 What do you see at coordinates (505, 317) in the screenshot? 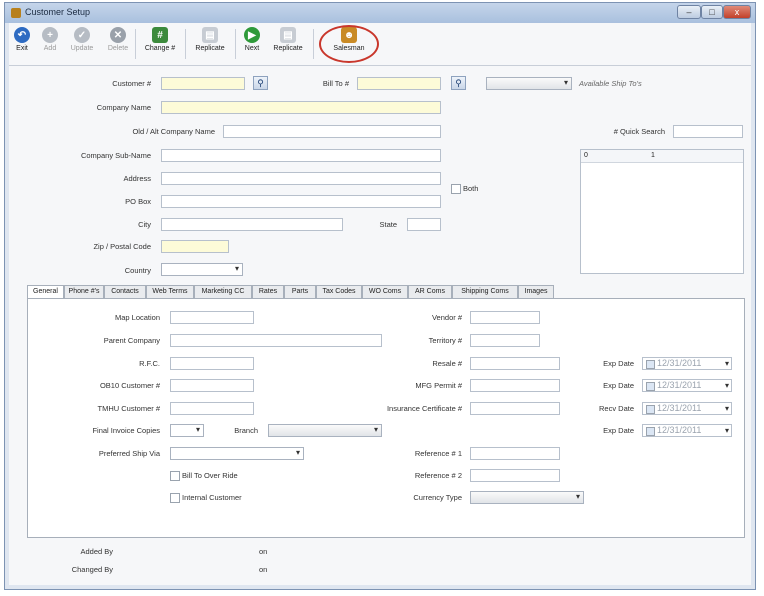
I see `vendor-input` at bounding box center [505, 317].